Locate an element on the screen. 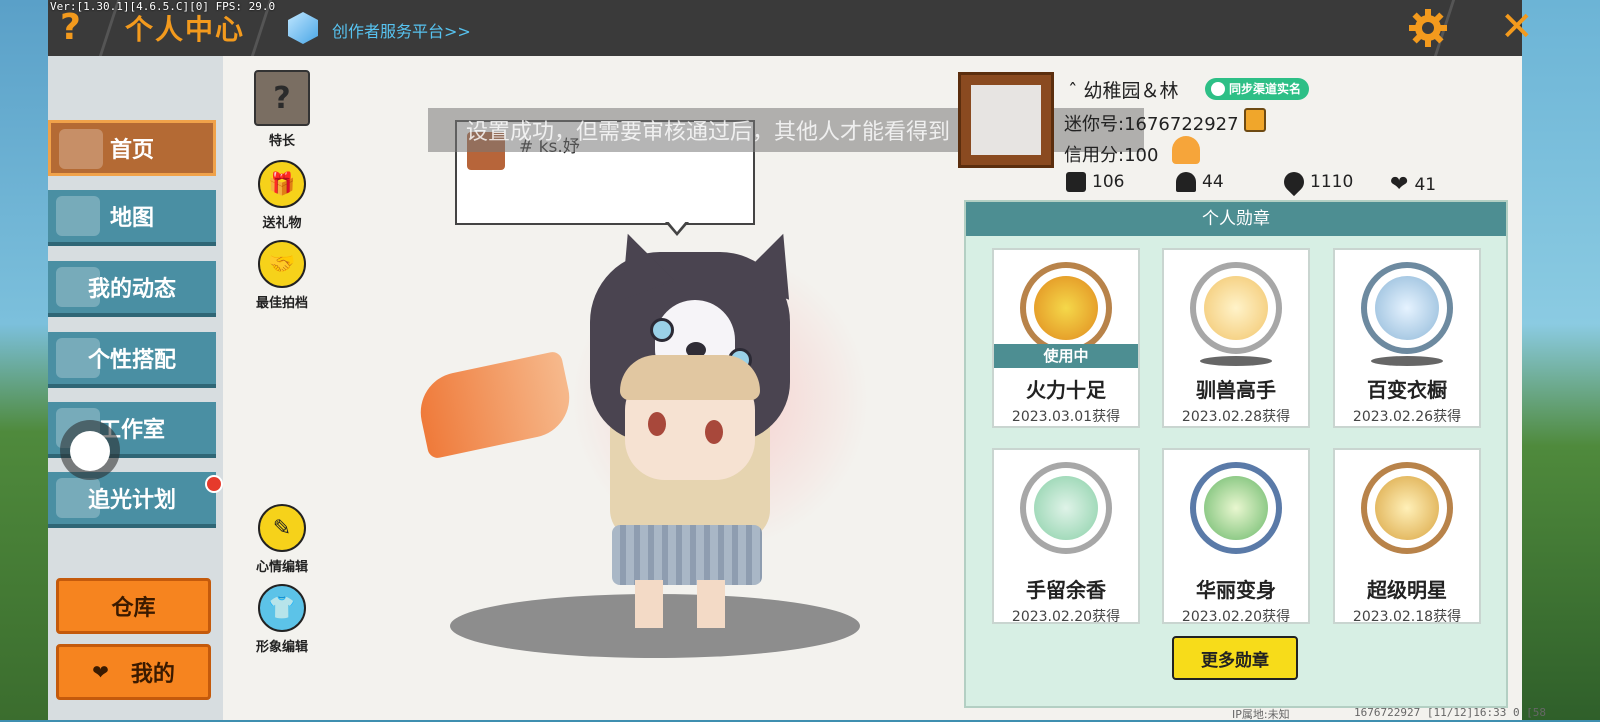 This screenshot has height=722, width=1600. medal-fragrance-icon is located at coordinates (1066, 508).